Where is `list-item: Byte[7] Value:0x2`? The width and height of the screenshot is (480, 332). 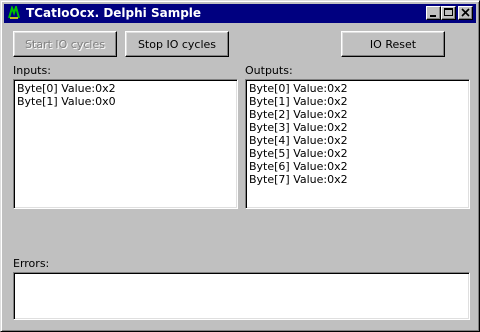
list-item: Byte[7] Value:0x2 is located at coordinates (357, 179).